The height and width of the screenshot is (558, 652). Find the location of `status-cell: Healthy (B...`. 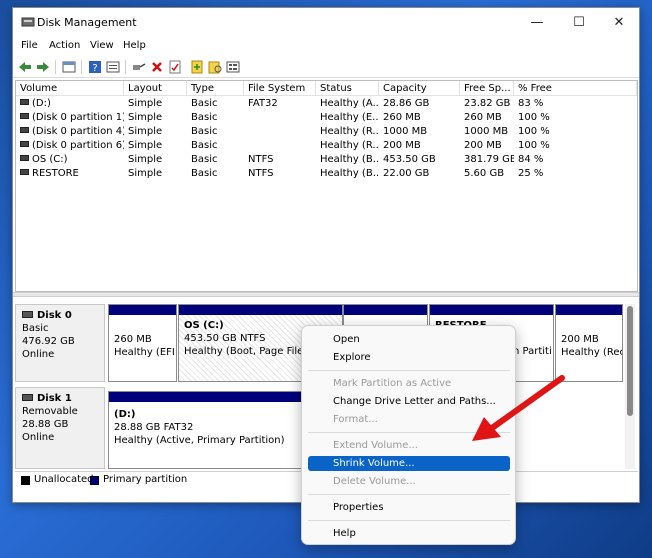

status-cell: Healthy (B... is located at coordinates (349, 159).